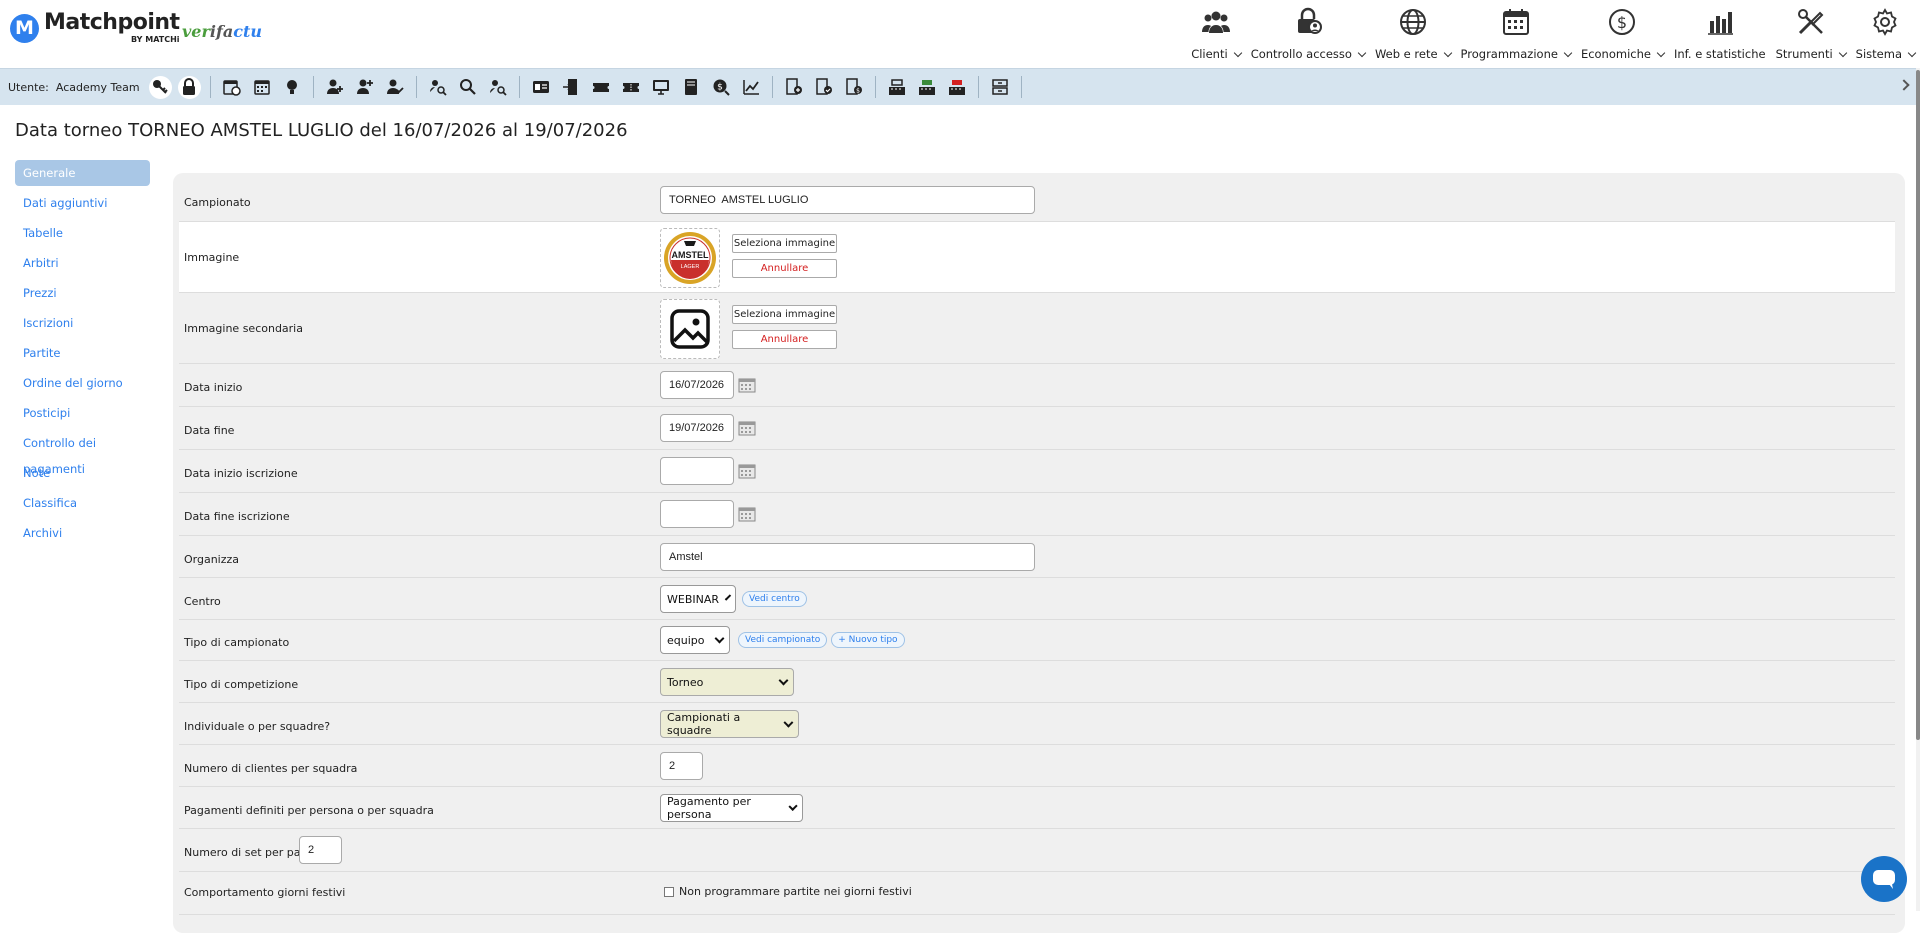  What do you see at coordinates (395, 87) in the screenshot?
I see `user-check-icon` at bounding box center [395, 87].